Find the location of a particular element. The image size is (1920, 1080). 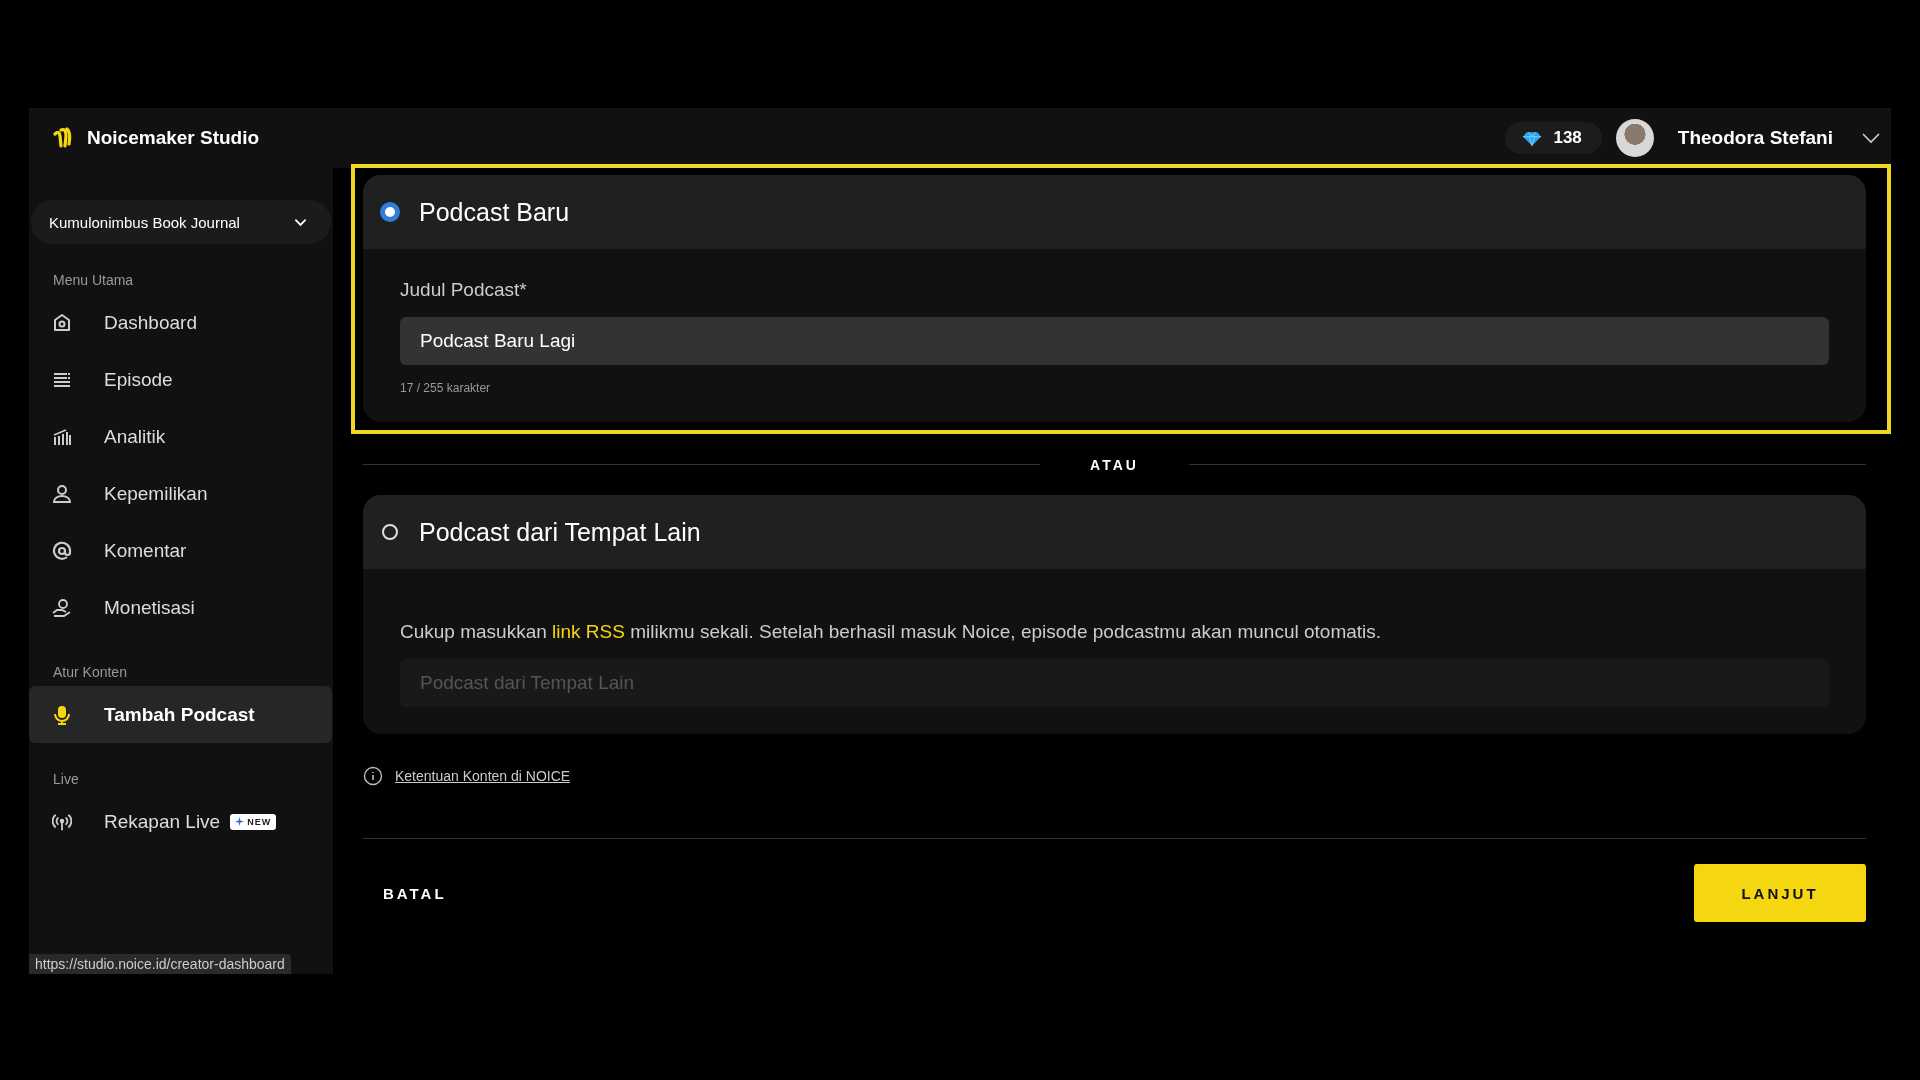

app-title: Noicemaker Studio is located at coordinates (173, 138).